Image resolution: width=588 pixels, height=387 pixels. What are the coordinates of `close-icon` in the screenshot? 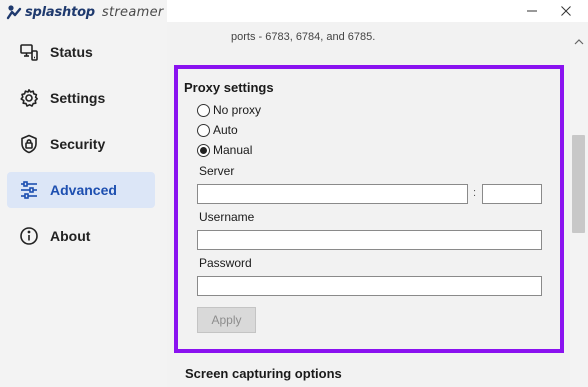 It's located at (566, 11).